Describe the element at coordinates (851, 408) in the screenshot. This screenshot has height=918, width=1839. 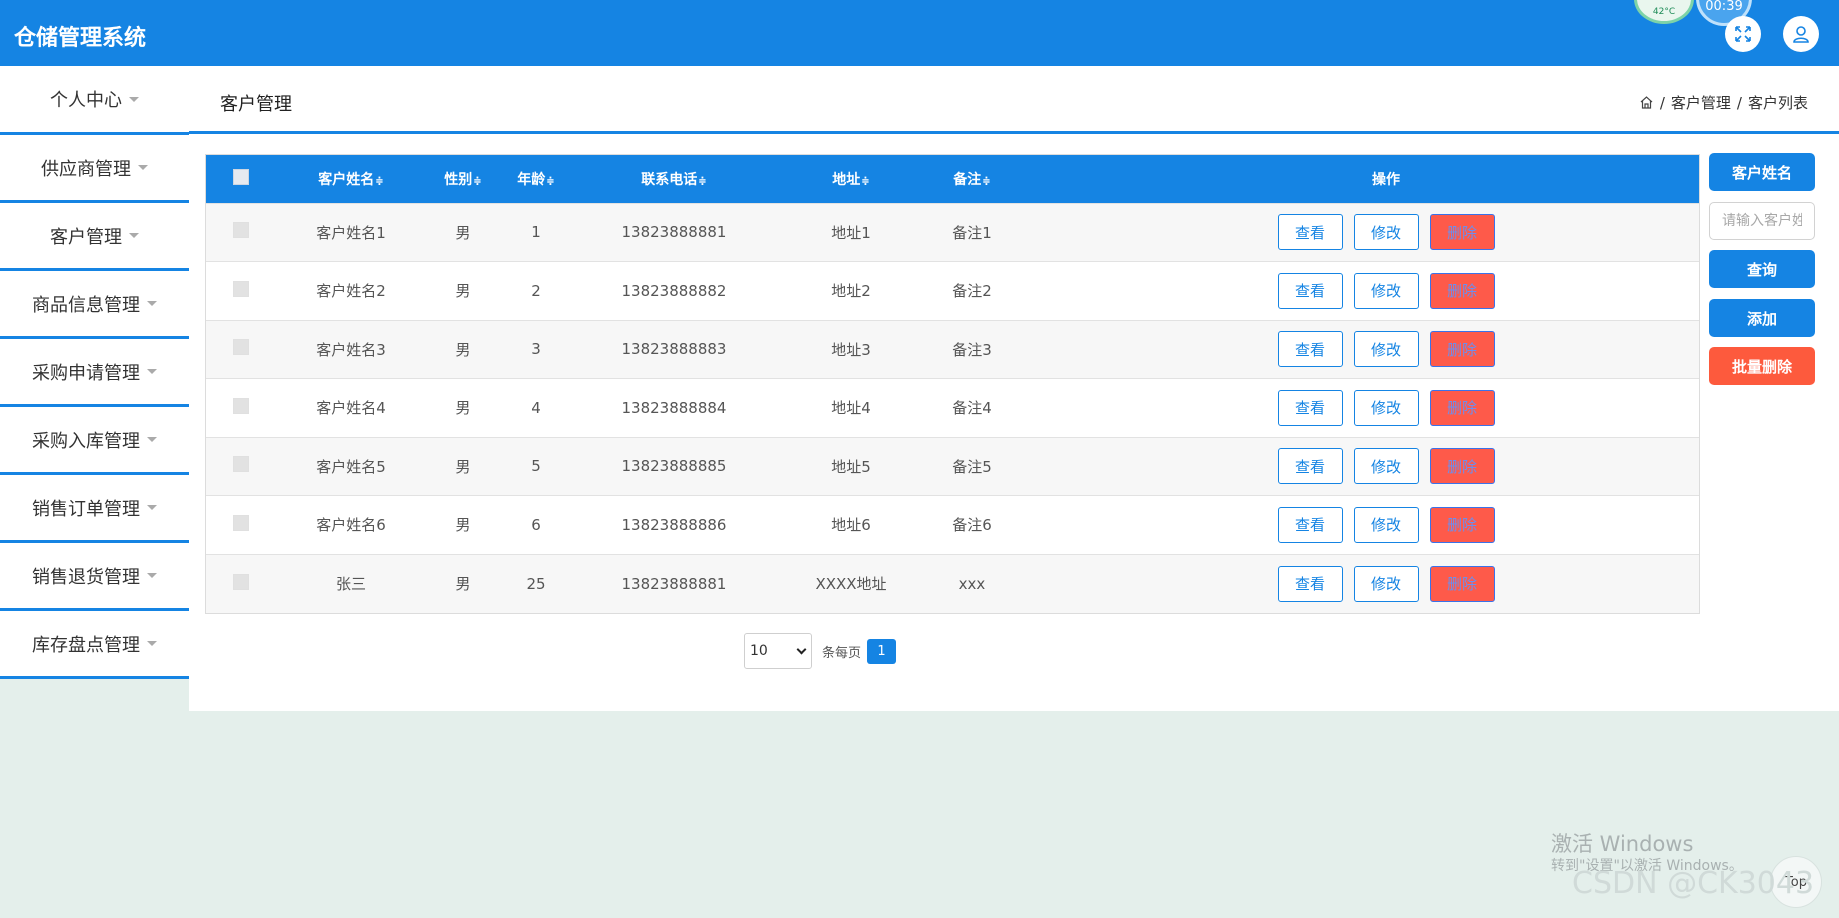
I see `cell-address: 地址4` at that location.